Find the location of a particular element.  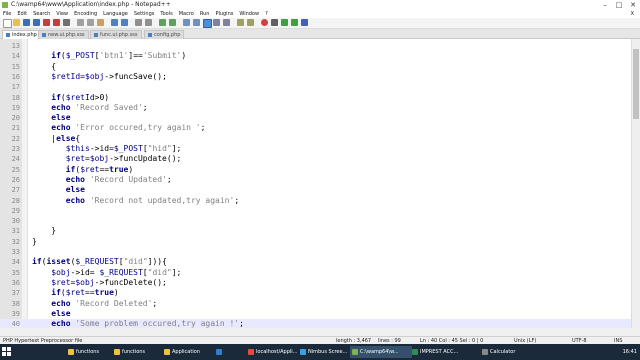

save-macro-icon is located at coordinates (304, 22).